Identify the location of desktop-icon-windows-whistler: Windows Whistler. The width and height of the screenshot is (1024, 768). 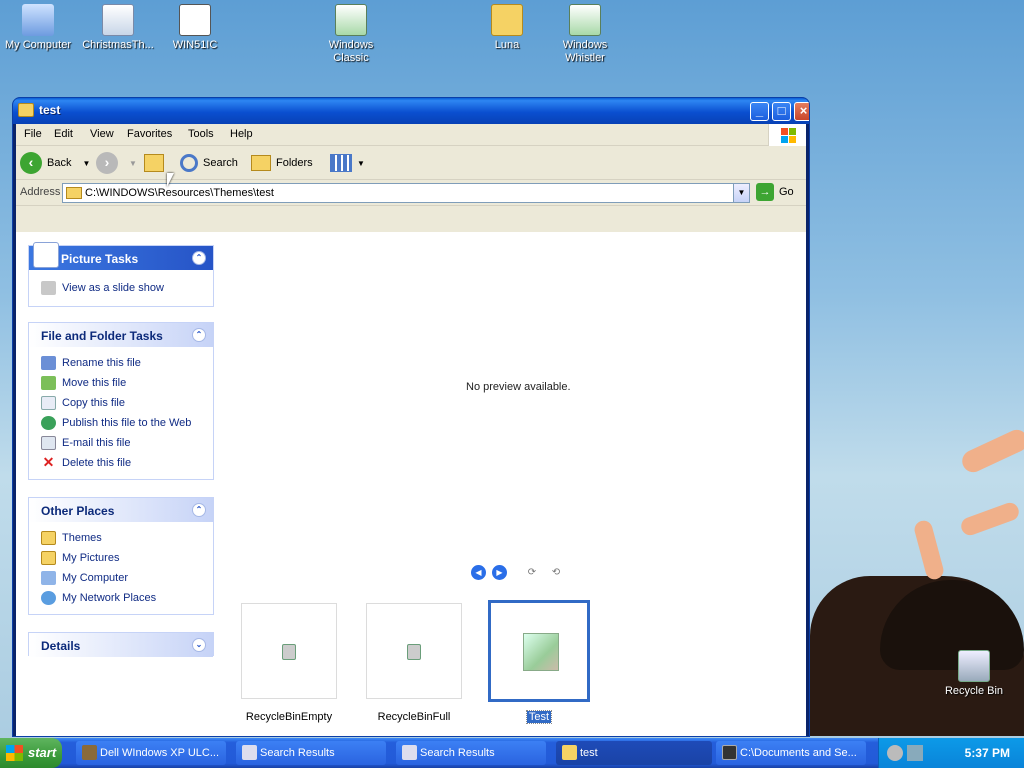
(585, 34).